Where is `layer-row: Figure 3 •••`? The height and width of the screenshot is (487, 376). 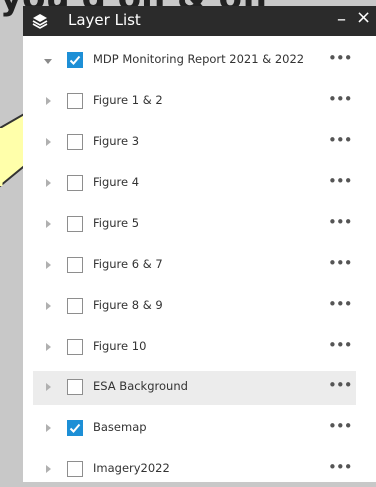 layer-row: Figure 3 ••• is located at coordinates (194, 143).